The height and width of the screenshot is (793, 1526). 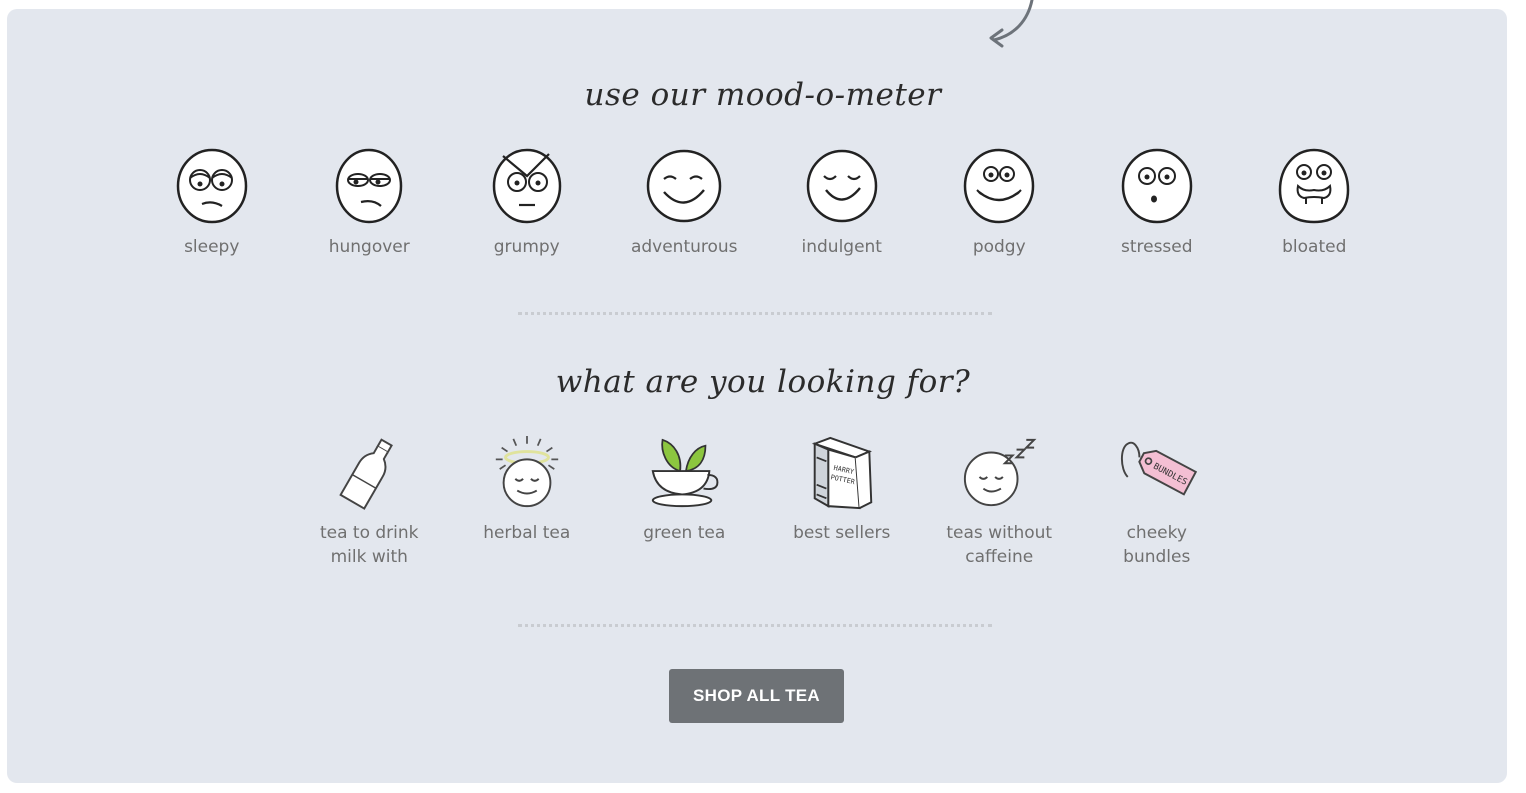 I want to click on category-label: best sellers, so click(x=842, y=533).